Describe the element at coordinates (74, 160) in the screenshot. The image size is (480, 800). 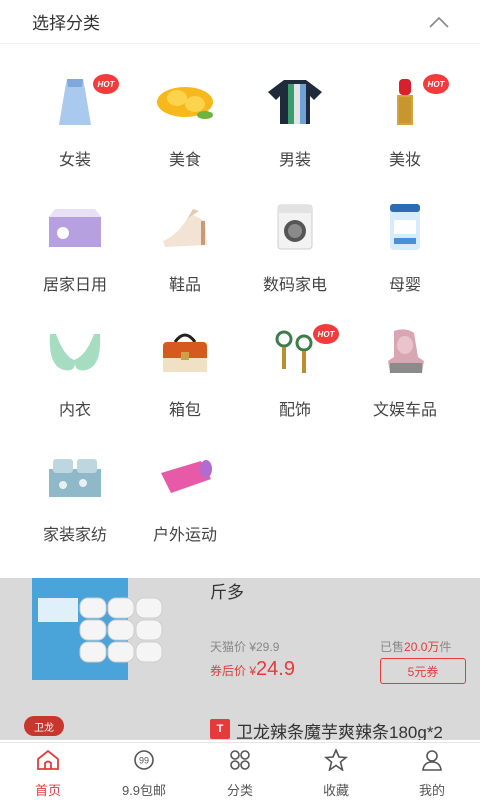
I see `category-label: 女装` at that location.